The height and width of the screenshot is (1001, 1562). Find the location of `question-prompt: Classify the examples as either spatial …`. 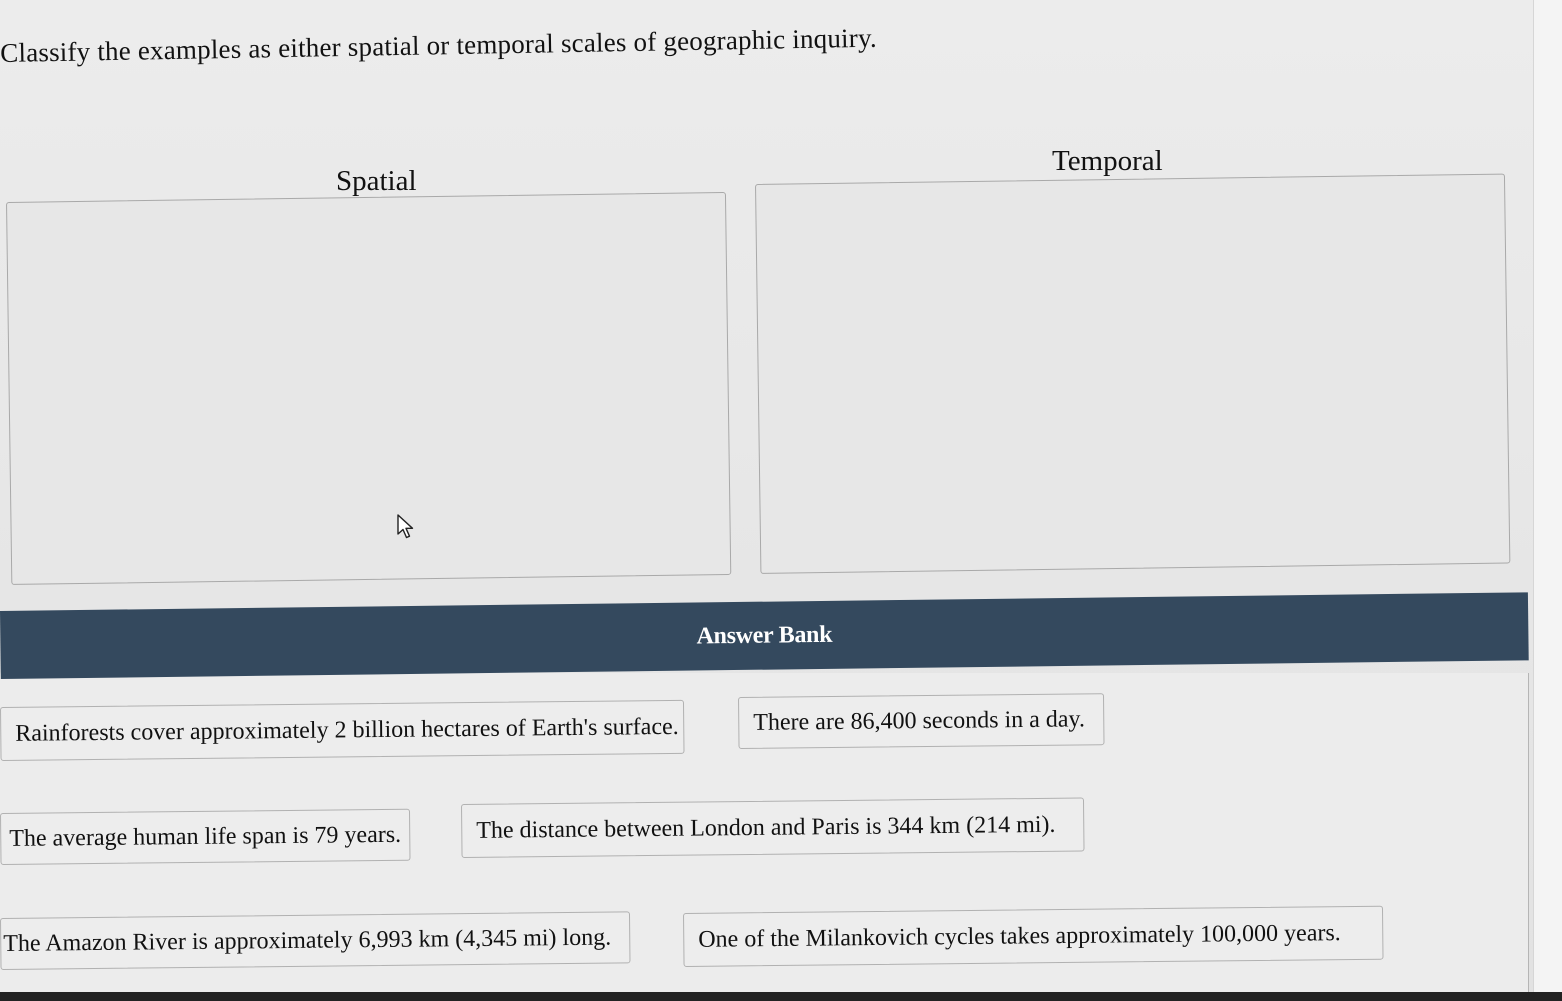

question-prompt: Classify the examples as either spatial … is located at coordinates (439, 45).